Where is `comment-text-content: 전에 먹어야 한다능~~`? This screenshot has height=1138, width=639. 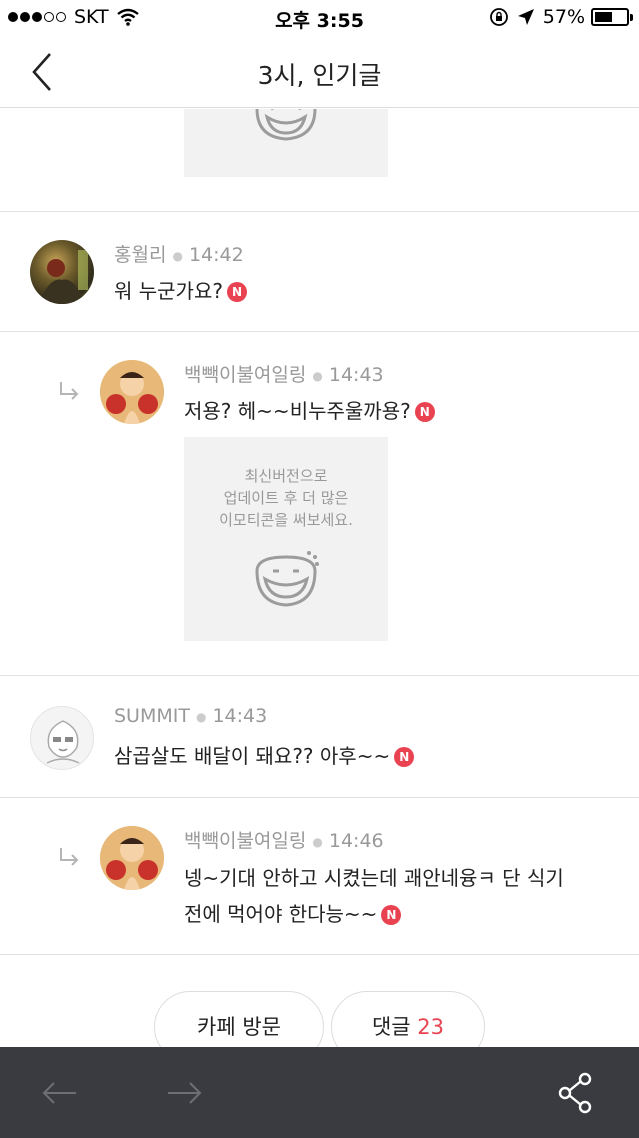
comment-text-content: 전에 먹어야 한다능~~ is located at coordinates (281, 914).